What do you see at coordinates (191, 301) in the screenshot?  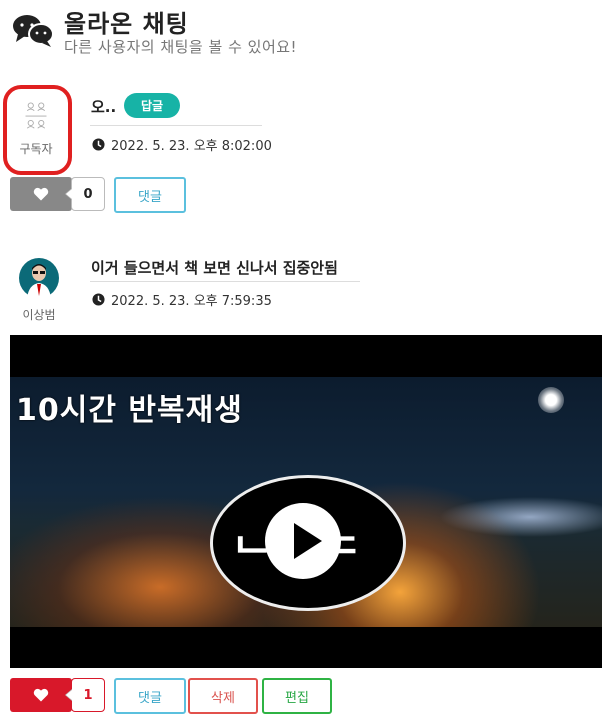 I see `timestamp-text: 2022. 5. 23. 오후 7:59:35` at bounding box center [191, 301].